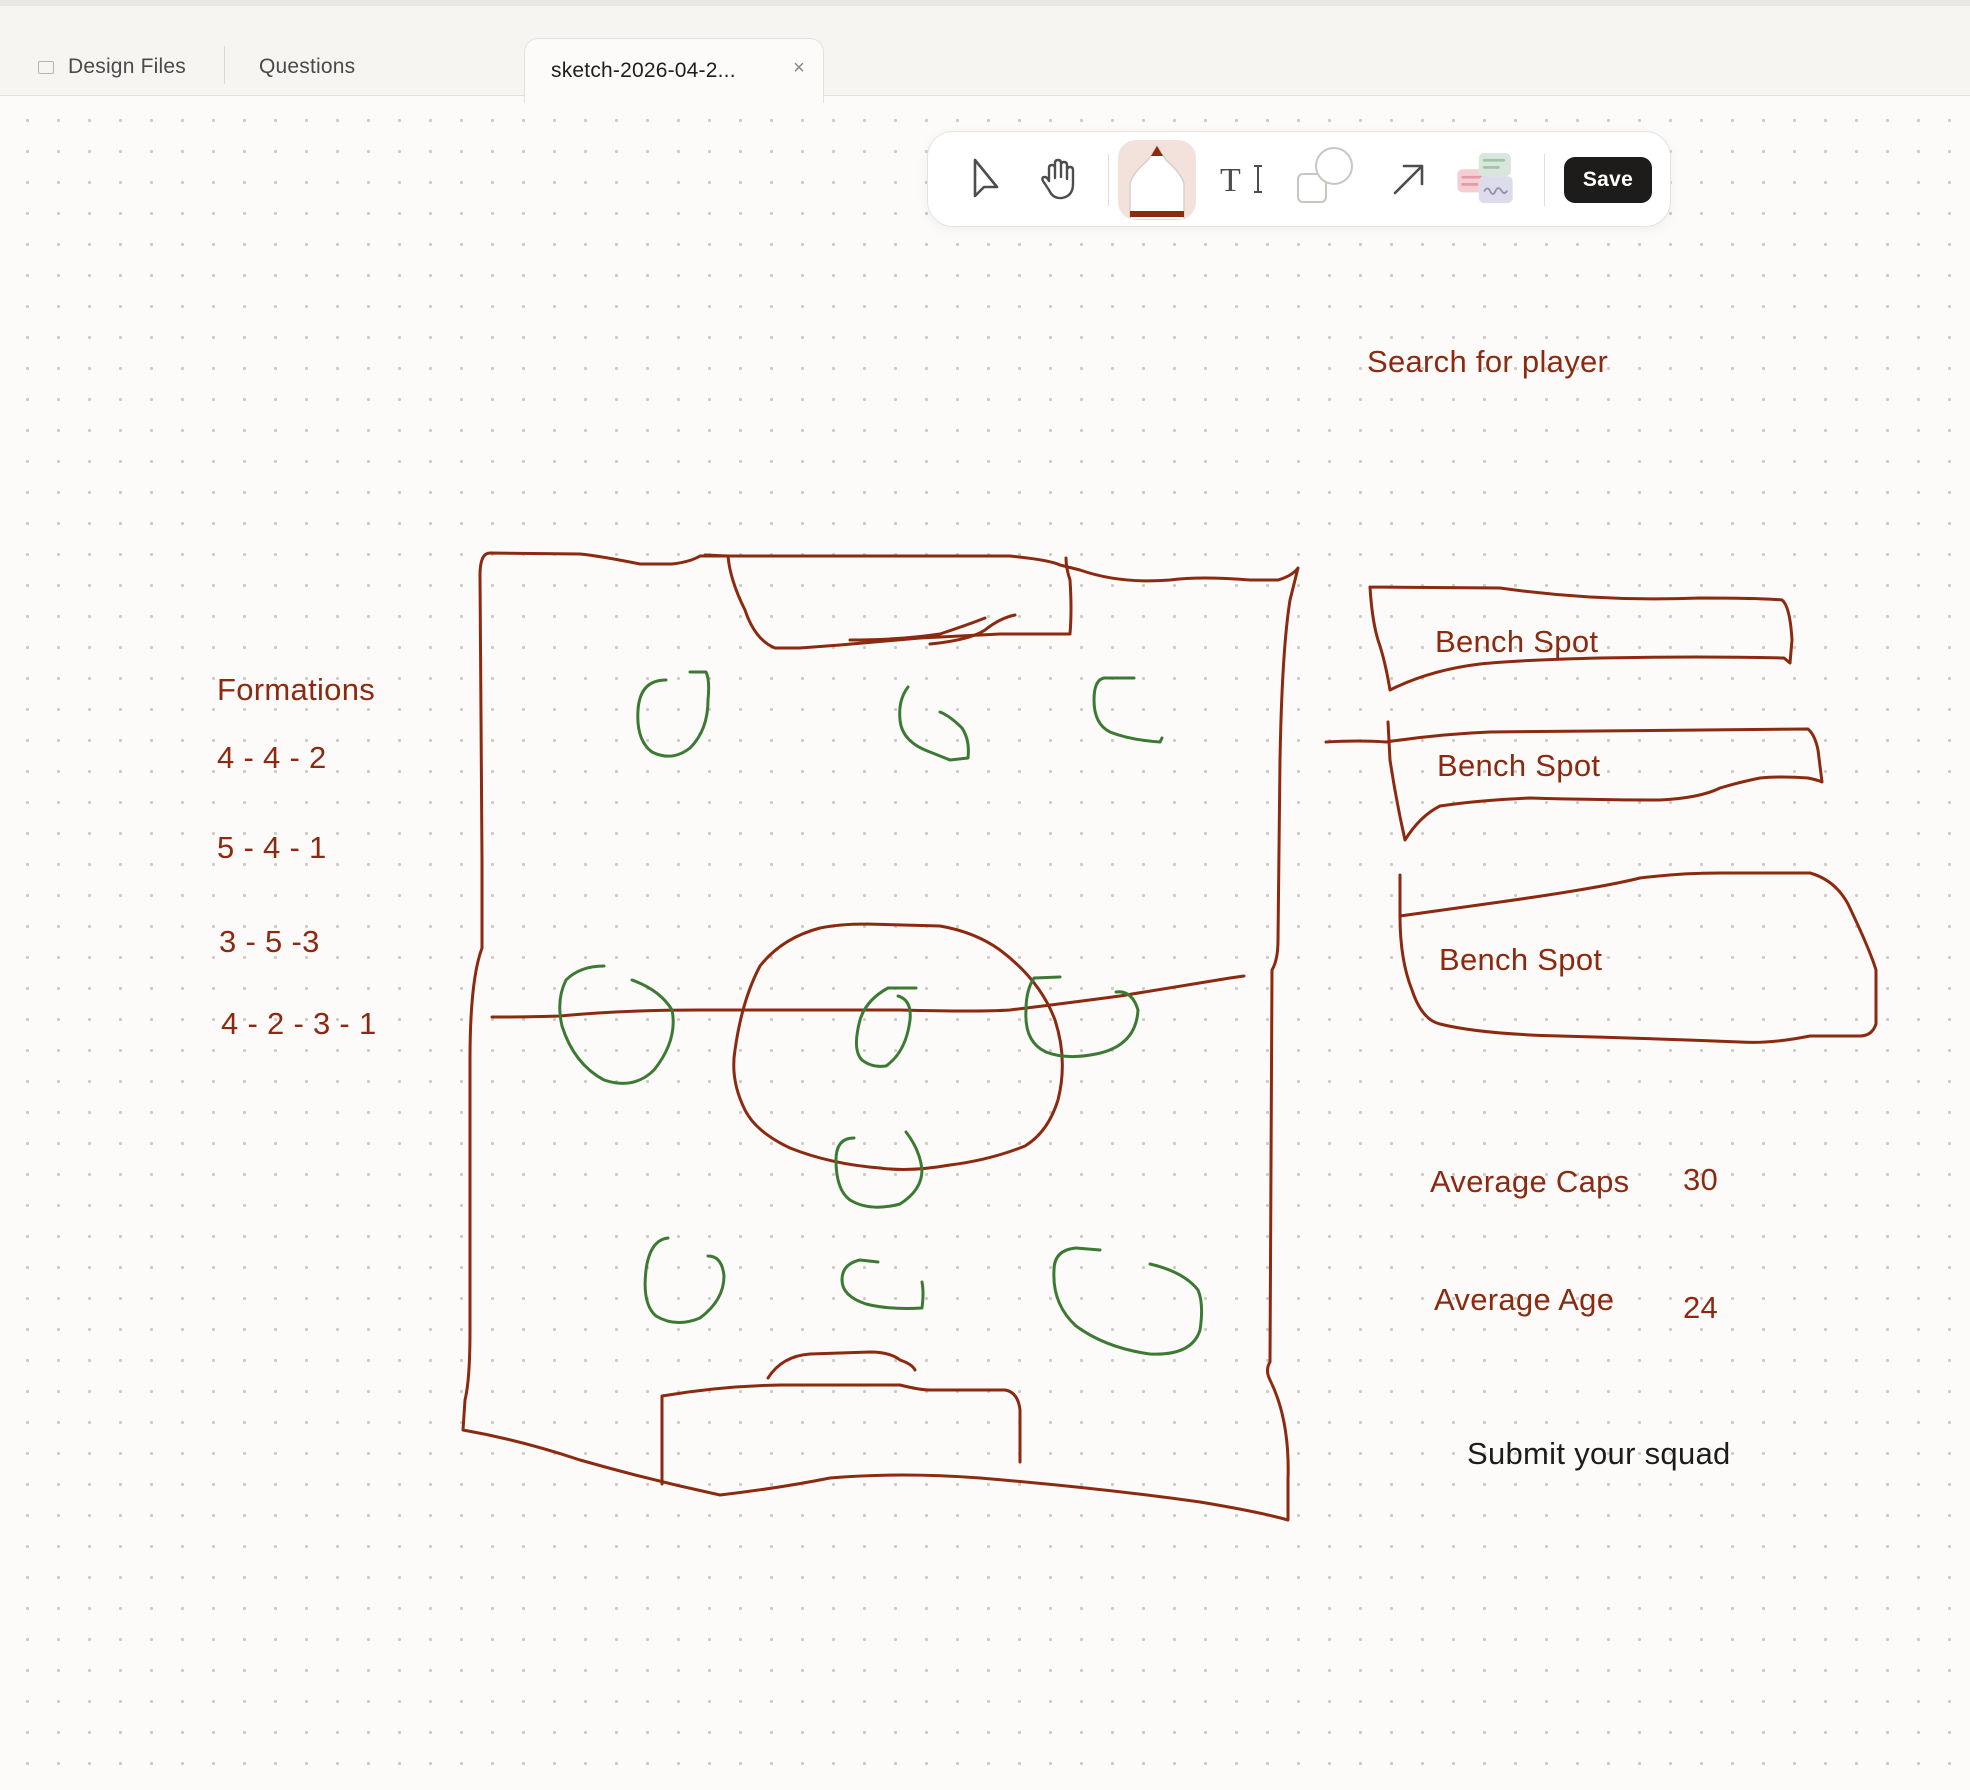 Image resolution: width=1970 pixels, height=1790 pixels. Describe the element at coordinates (1530, 1181) in the screenshot. I see `average-caps-label: Average Caps` at that location.